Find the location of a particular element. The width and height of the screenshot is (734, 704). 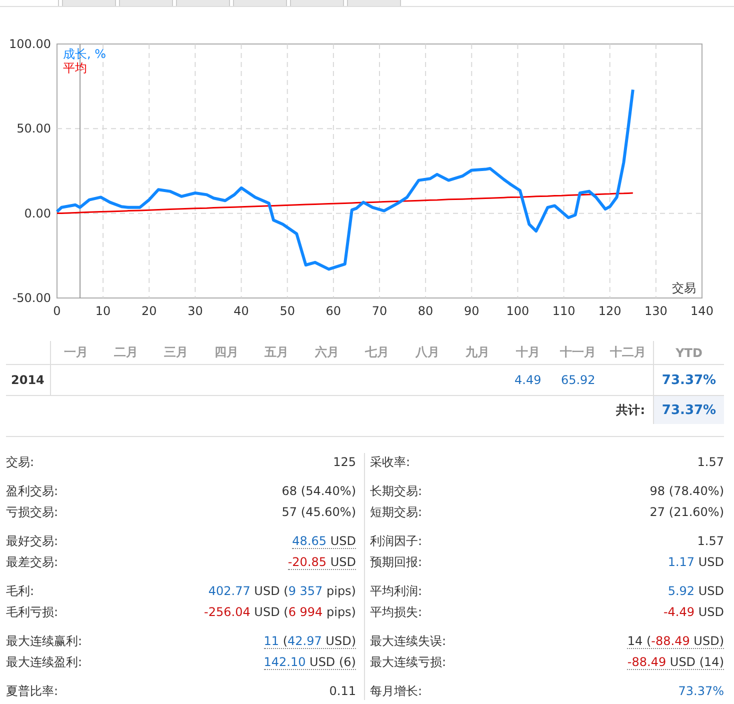

stat-label: 夏普比率: is located at coordinates (32, 691).